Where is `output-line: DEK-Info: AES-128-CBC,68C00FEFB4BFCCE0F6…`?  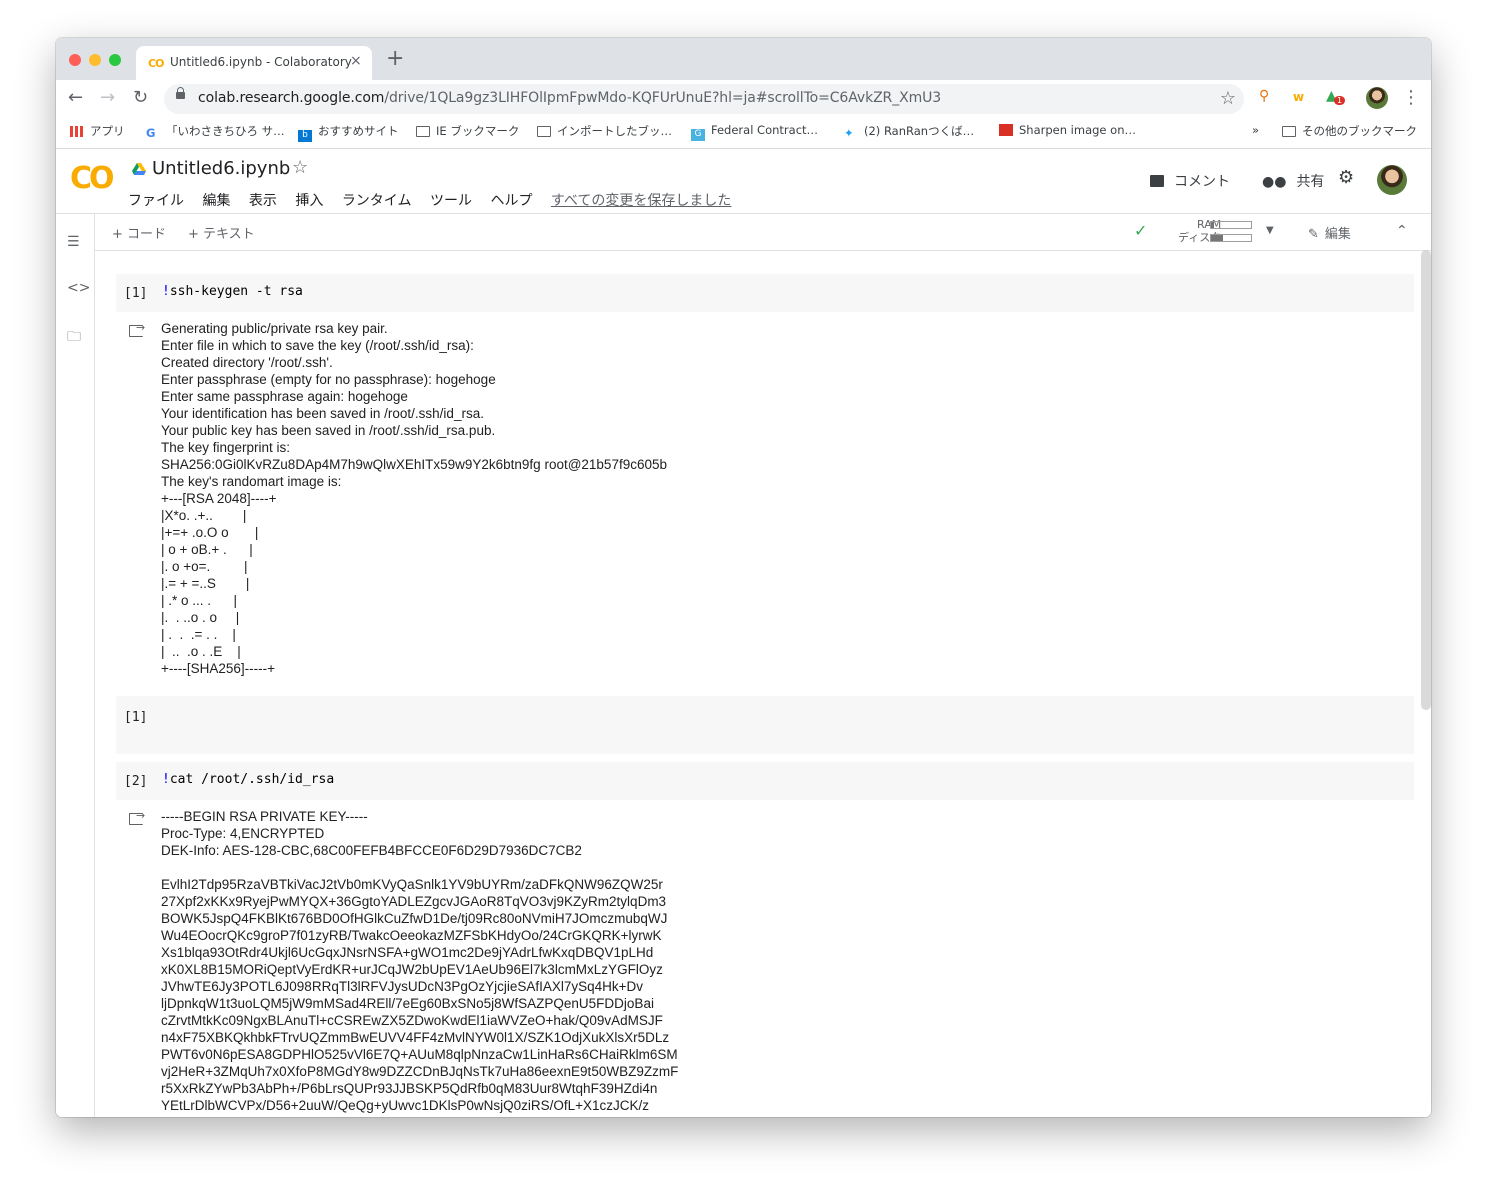
output-line: DEK-Info: AES-128-CBC,68C00FEFB4BFCCE0F6… is located at coordinates (371, 850).